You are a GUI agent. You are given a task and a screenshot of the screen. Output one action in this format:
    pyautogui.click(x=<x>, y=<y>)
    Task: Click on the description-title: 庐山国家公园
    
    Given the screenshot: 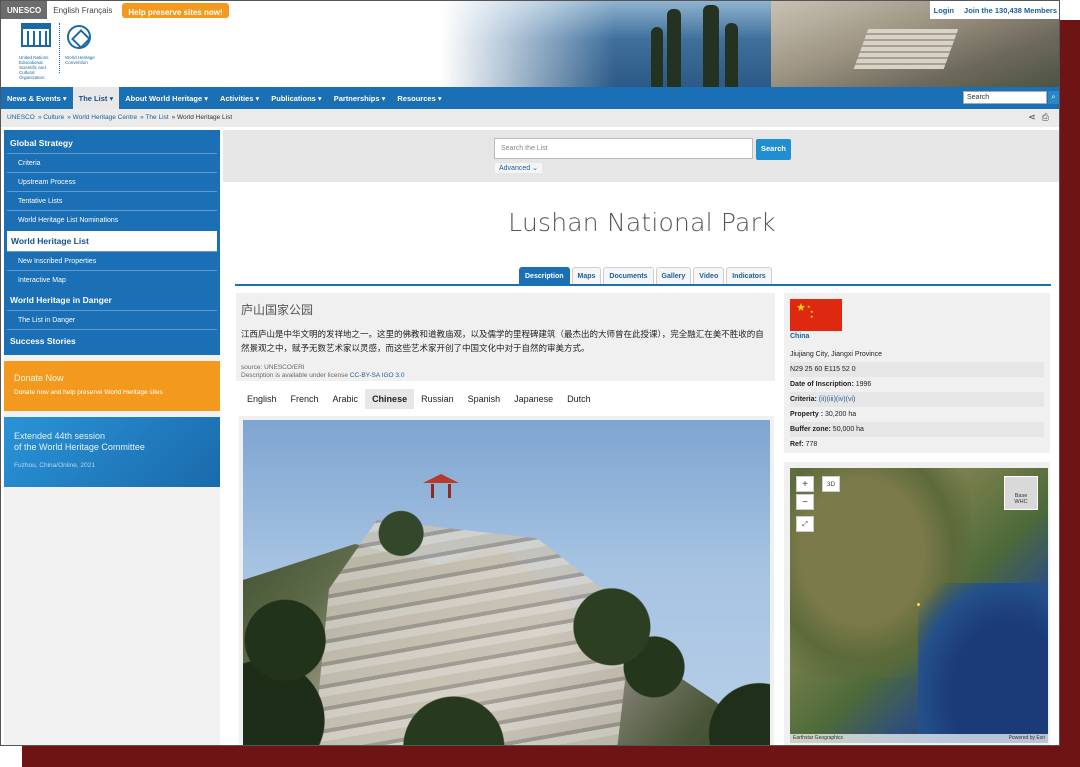 What is the action you would take?
    pyautogui.click(x=277, y=310)
    